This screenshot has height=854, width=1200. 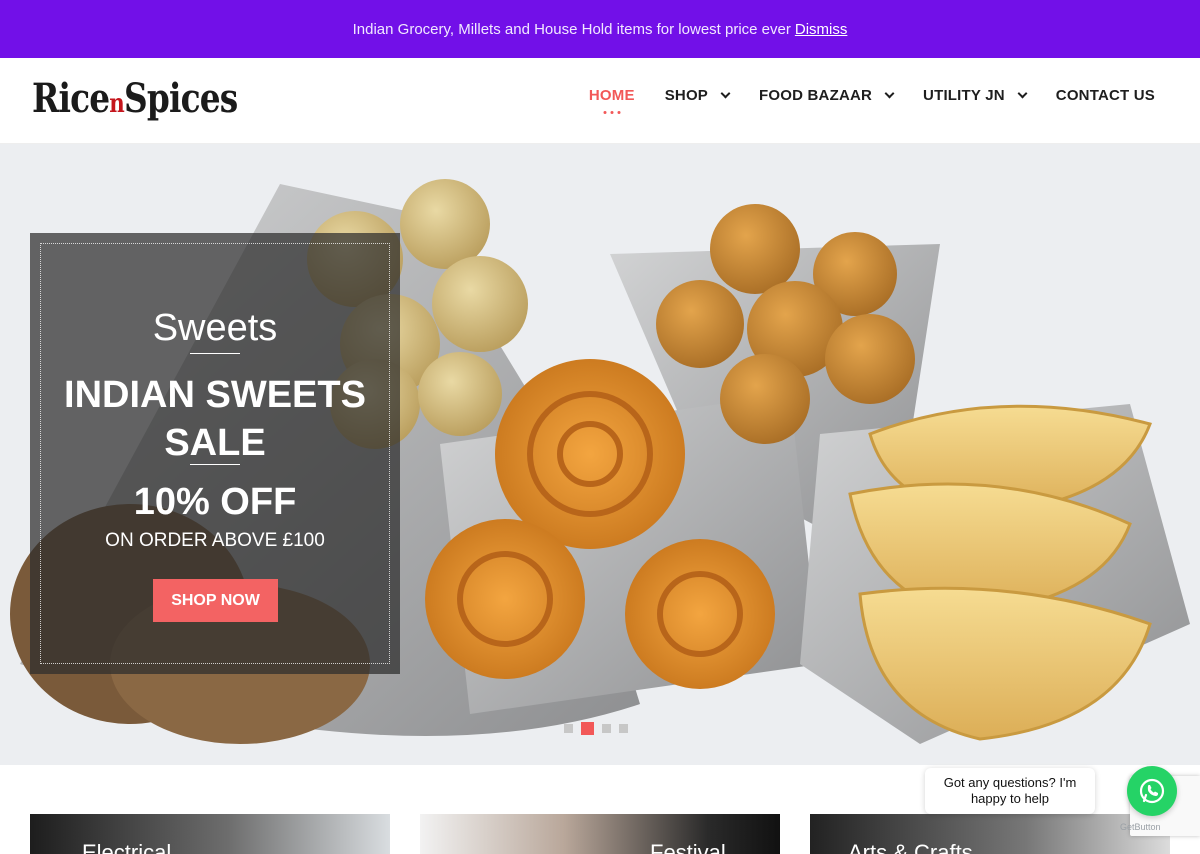 What do you see at coordinates (1140, 827) in the screenshot?
I see `getbutton-credit: GetButton` at bounding box center [1140, 827].